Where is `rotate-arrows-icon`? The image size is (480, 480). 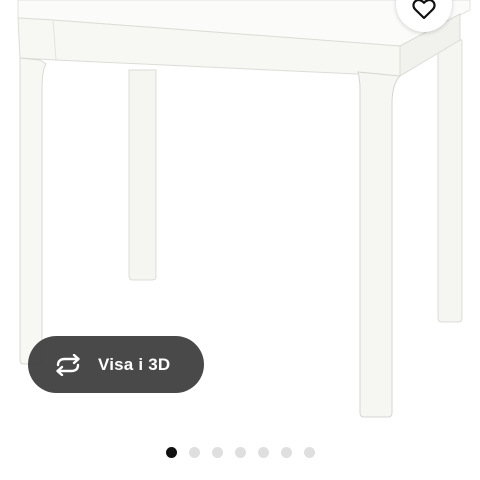
rotate-arrows-icon is located at coordinates (68, 364).